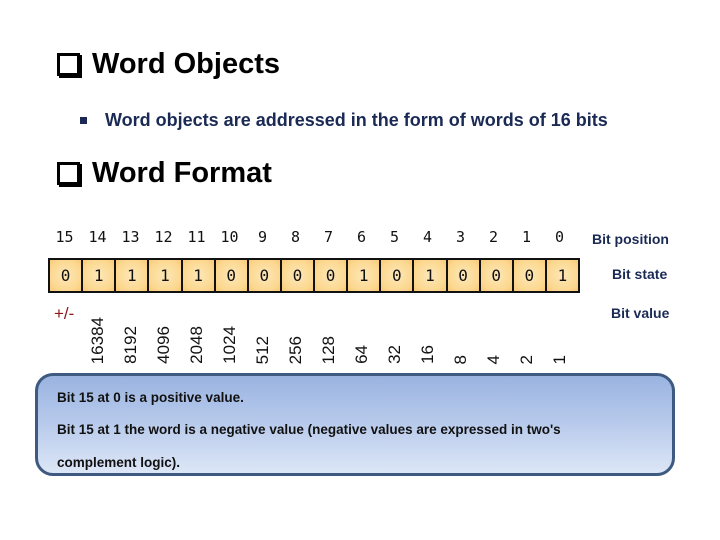 The height and width of the screenshot is (540, 720). I want to click on heading-word-format: Word Format, so click(164, 173).